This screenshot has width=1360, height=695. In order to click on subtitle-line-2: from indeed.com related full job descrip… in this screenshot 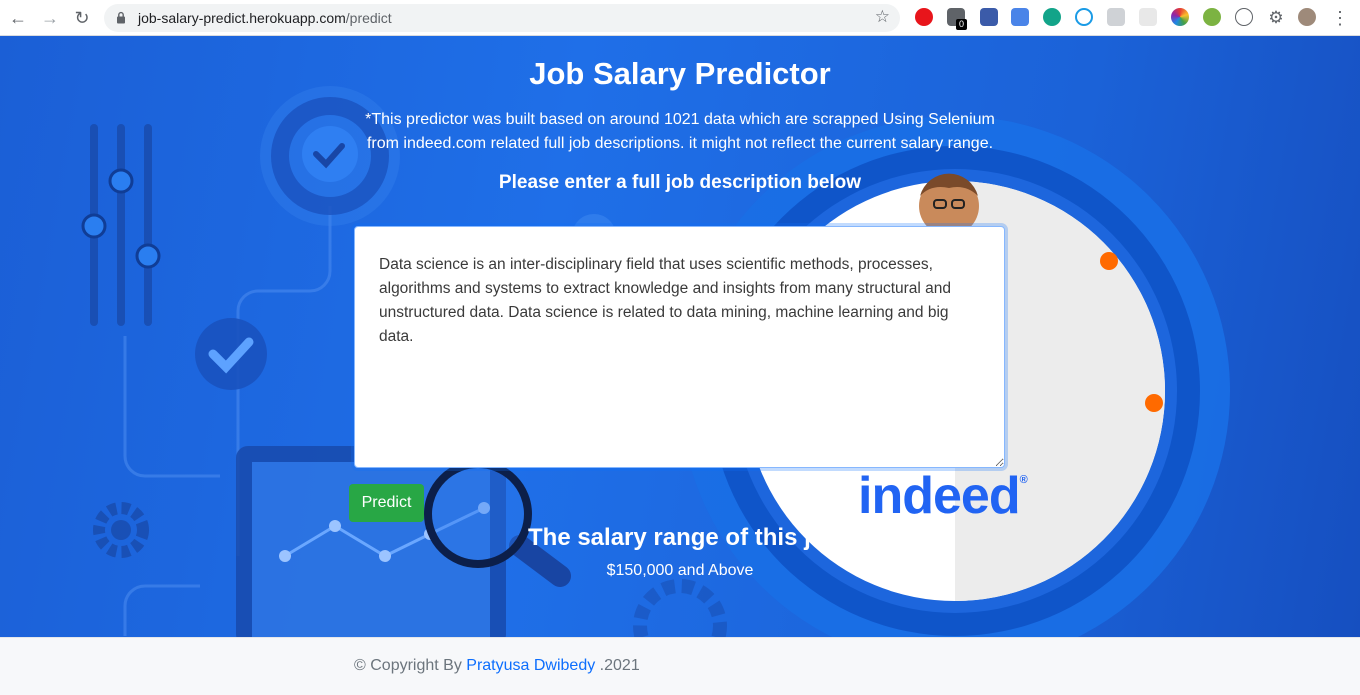, I will do `click(680, 143)`.